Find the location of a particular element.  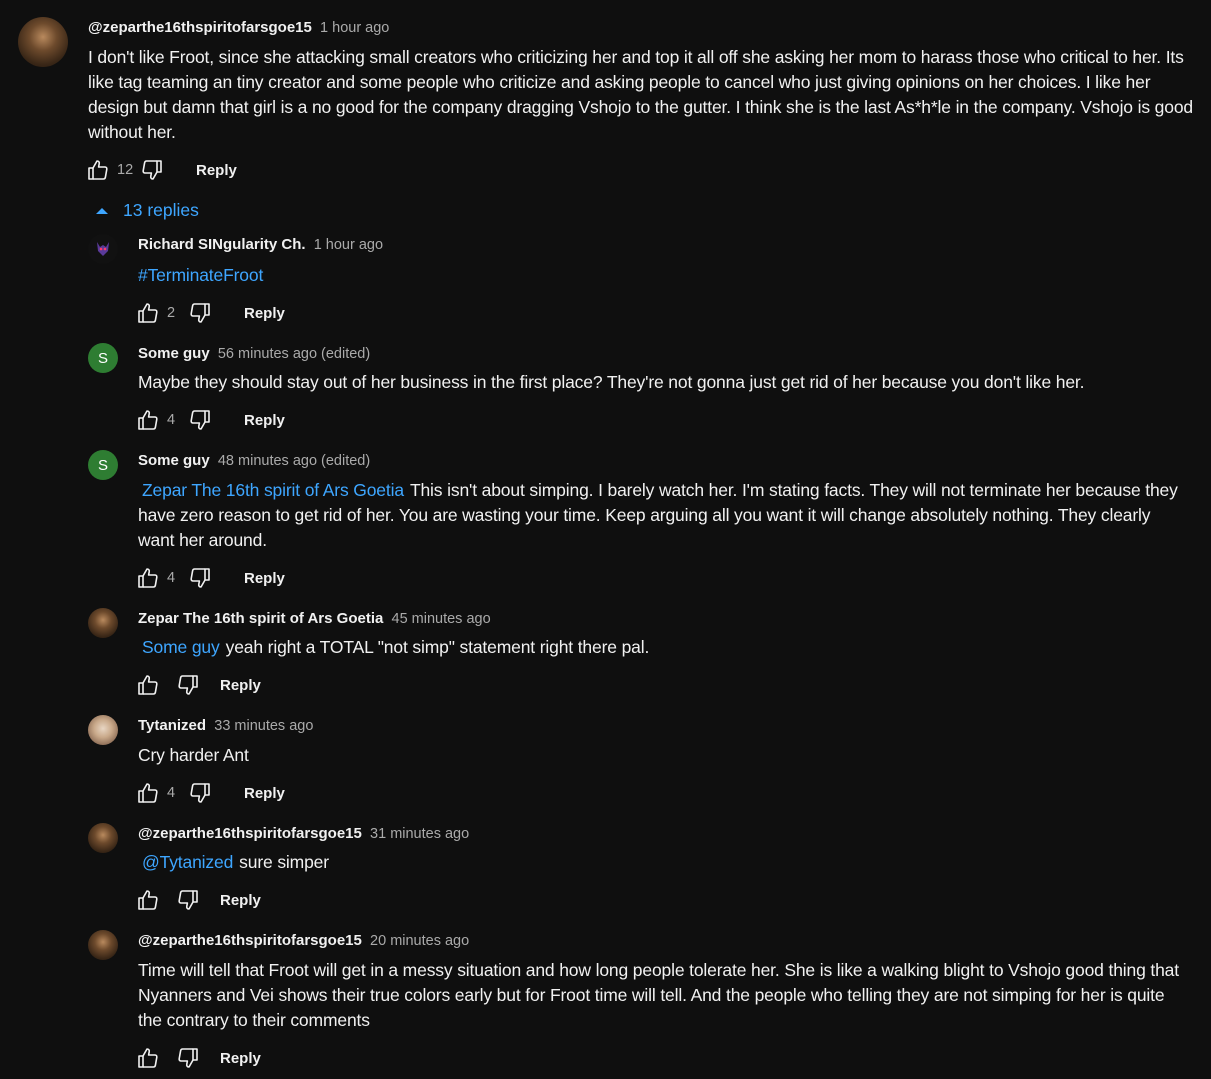

reply-body: sure simper is located at coordinates (284, 862).